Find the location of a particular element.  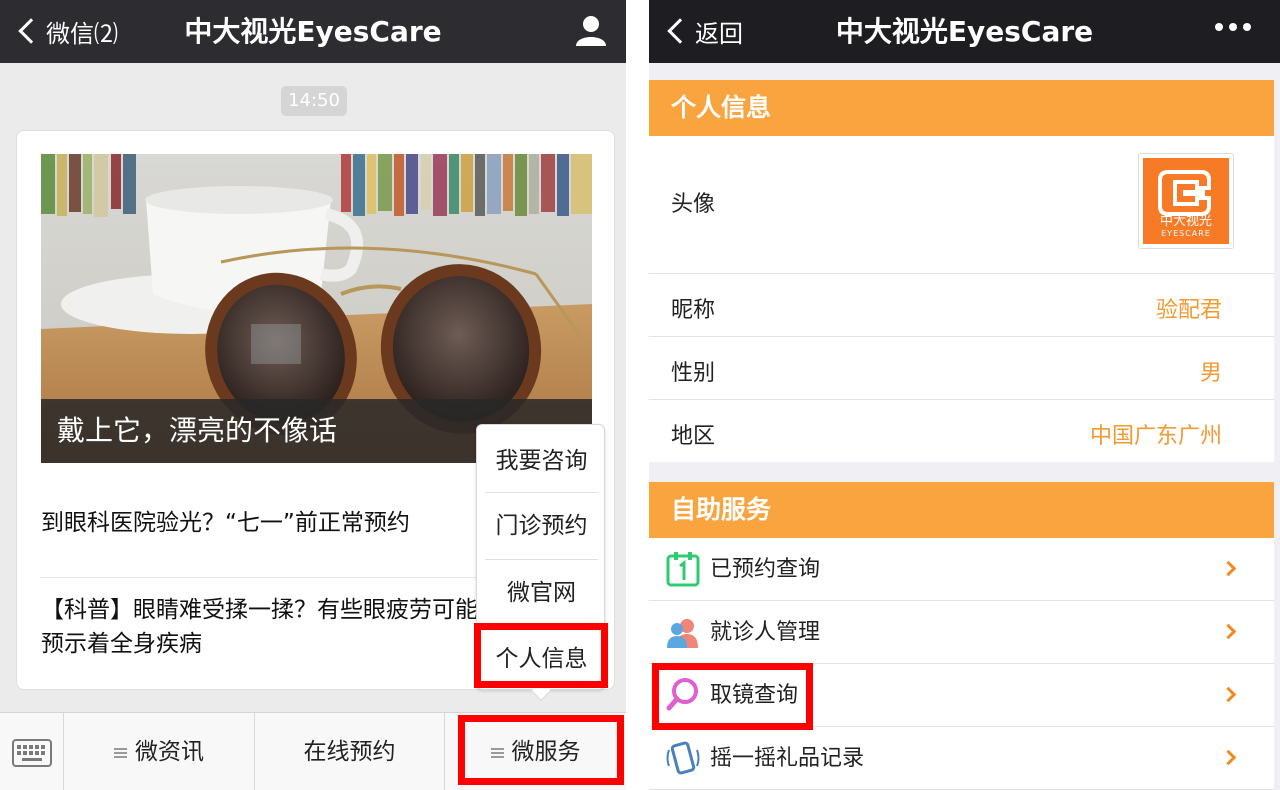

gender-value: 男 is located at coordinates (1210, 373).